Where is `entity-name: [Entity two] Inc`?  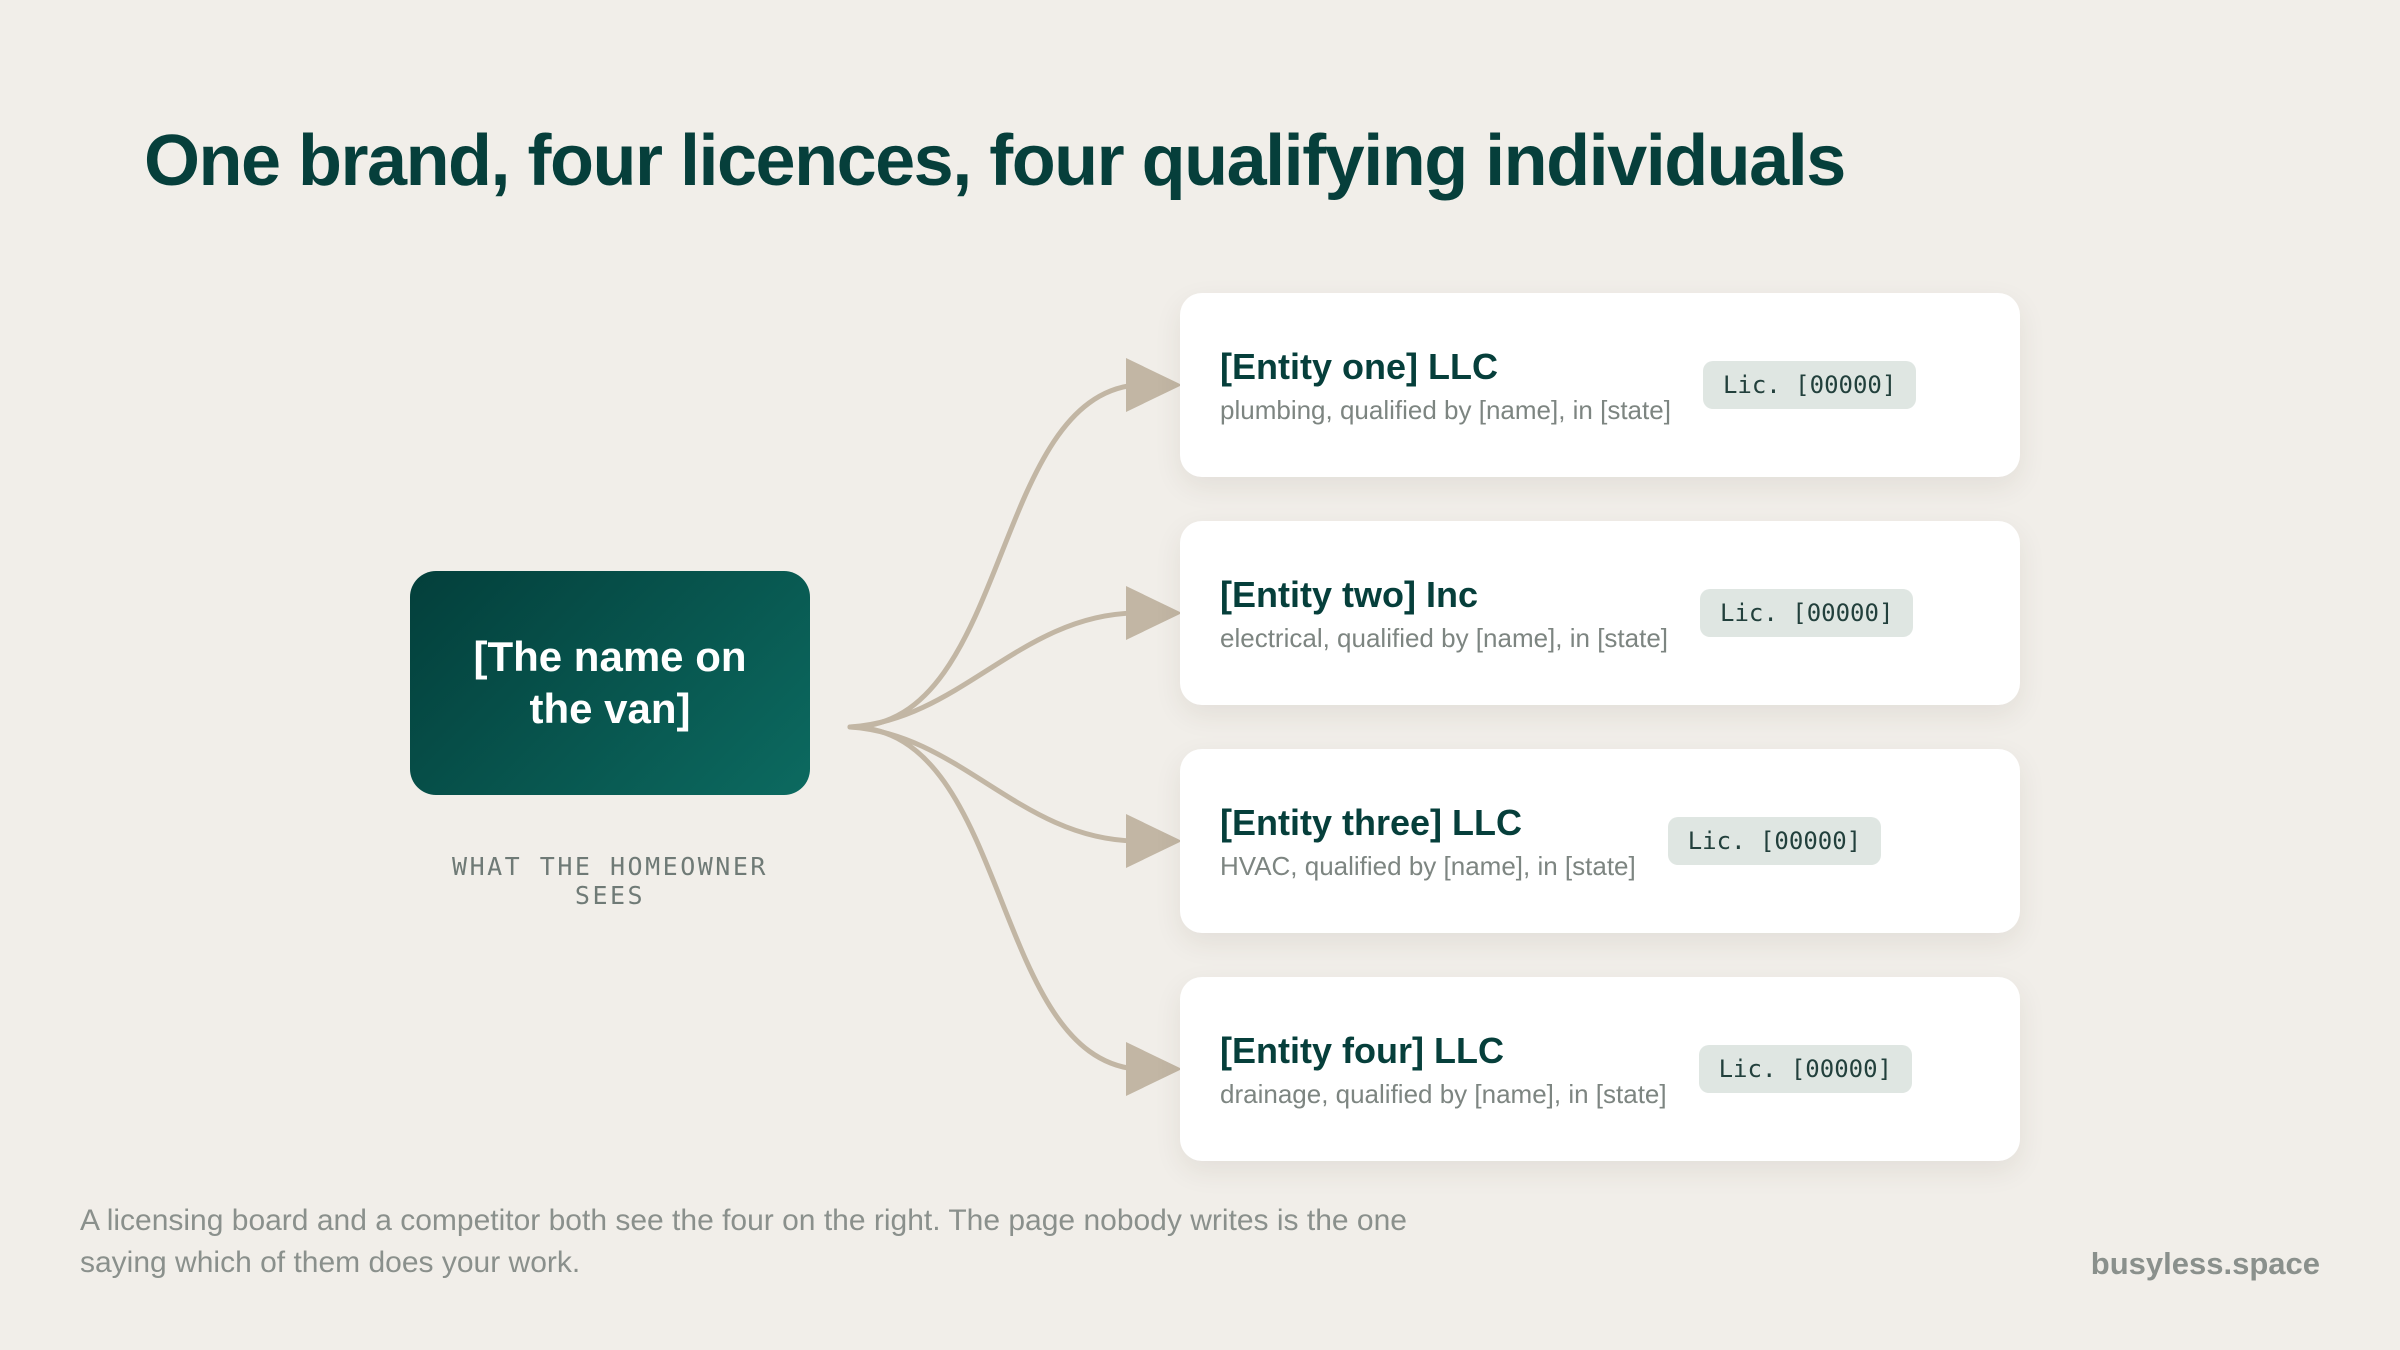 entity-name: [Entity two] Inc is located at coordinates (1349, 594).